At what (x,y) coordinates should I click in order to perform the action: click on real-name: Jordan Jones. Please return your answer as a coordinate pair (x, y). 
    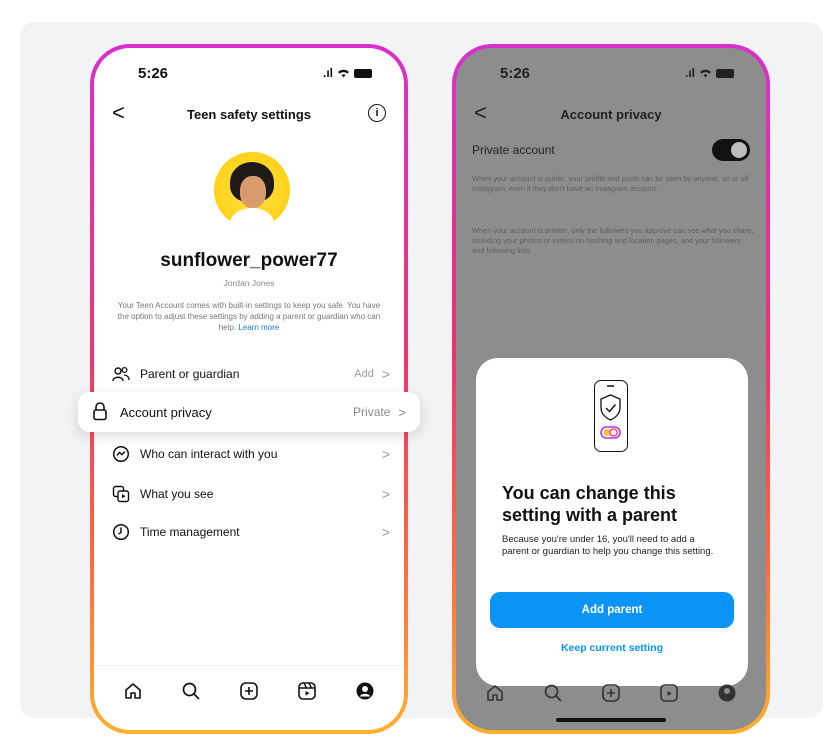
    Looking at the image, I should click on (249, 283).